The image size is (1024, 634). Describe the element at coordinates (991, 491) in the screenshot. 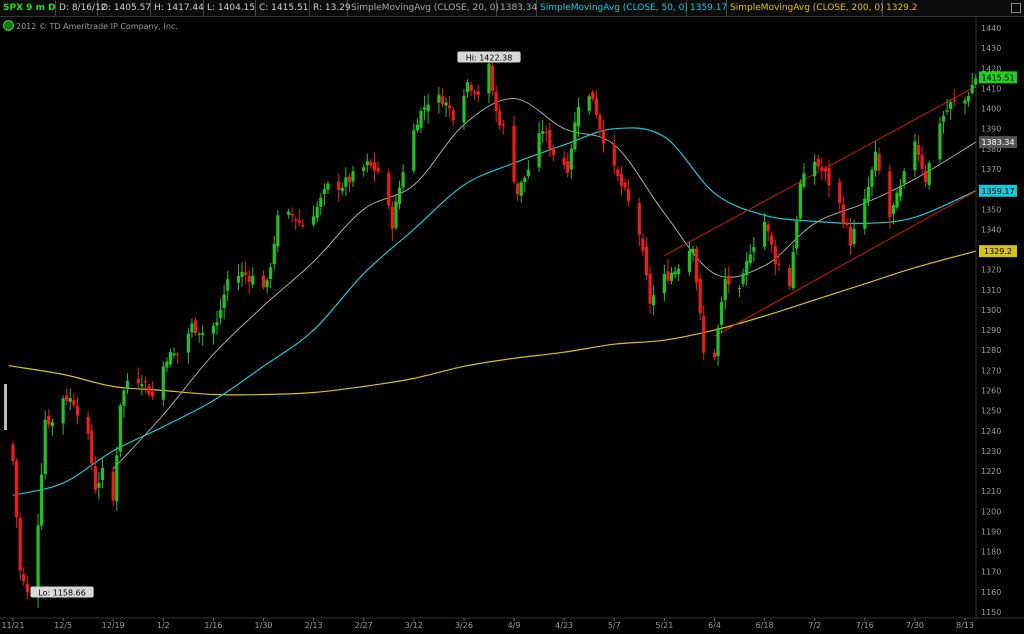

I see `price-tick-label: 1210` at that location.